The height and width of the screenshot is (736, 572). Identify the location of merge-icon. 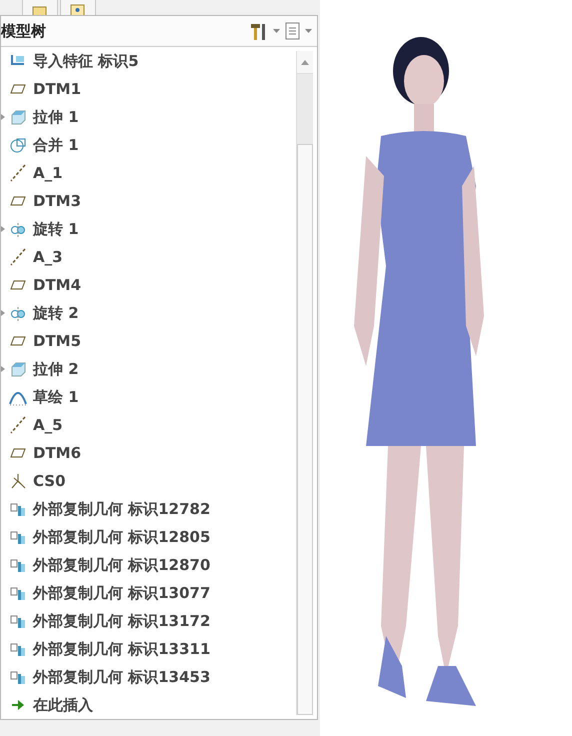
(18, 145).